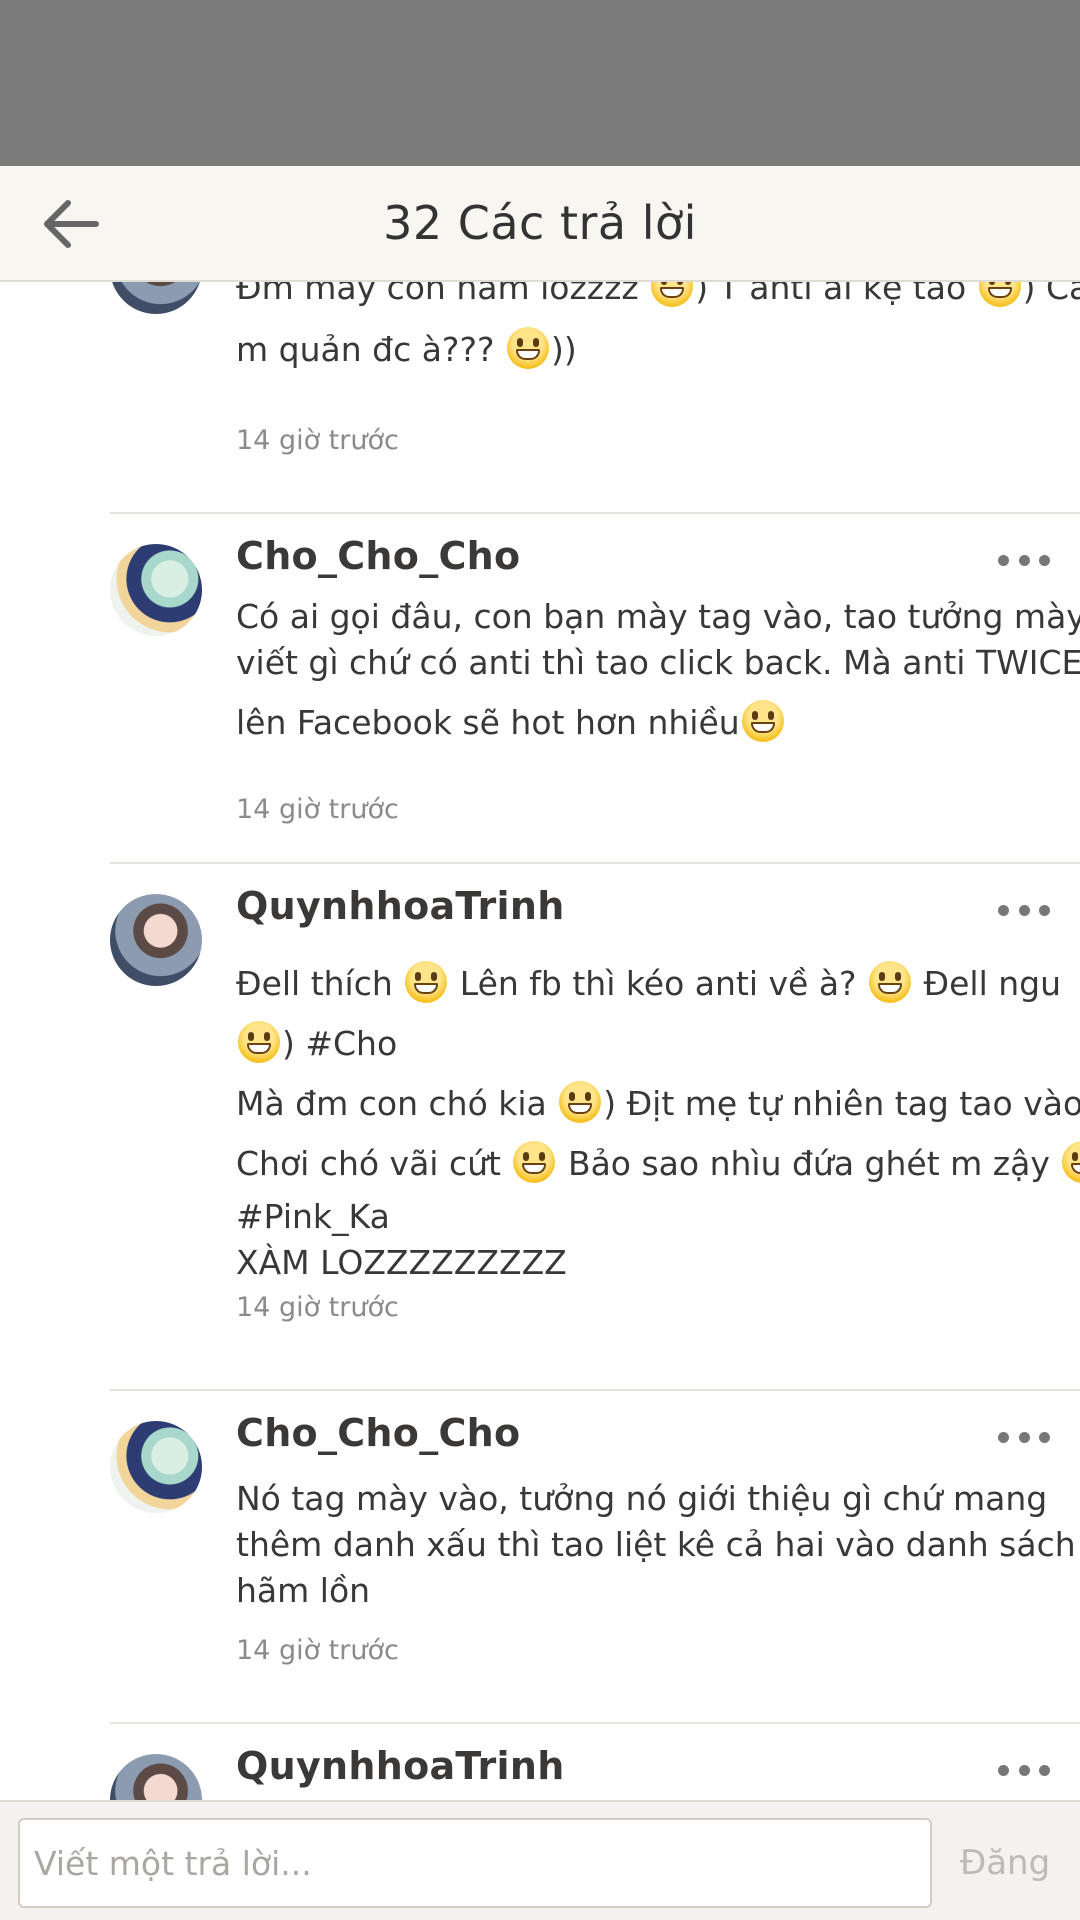  I want to click on comment-text-segment: ) #Cho, so click(340, 1043).